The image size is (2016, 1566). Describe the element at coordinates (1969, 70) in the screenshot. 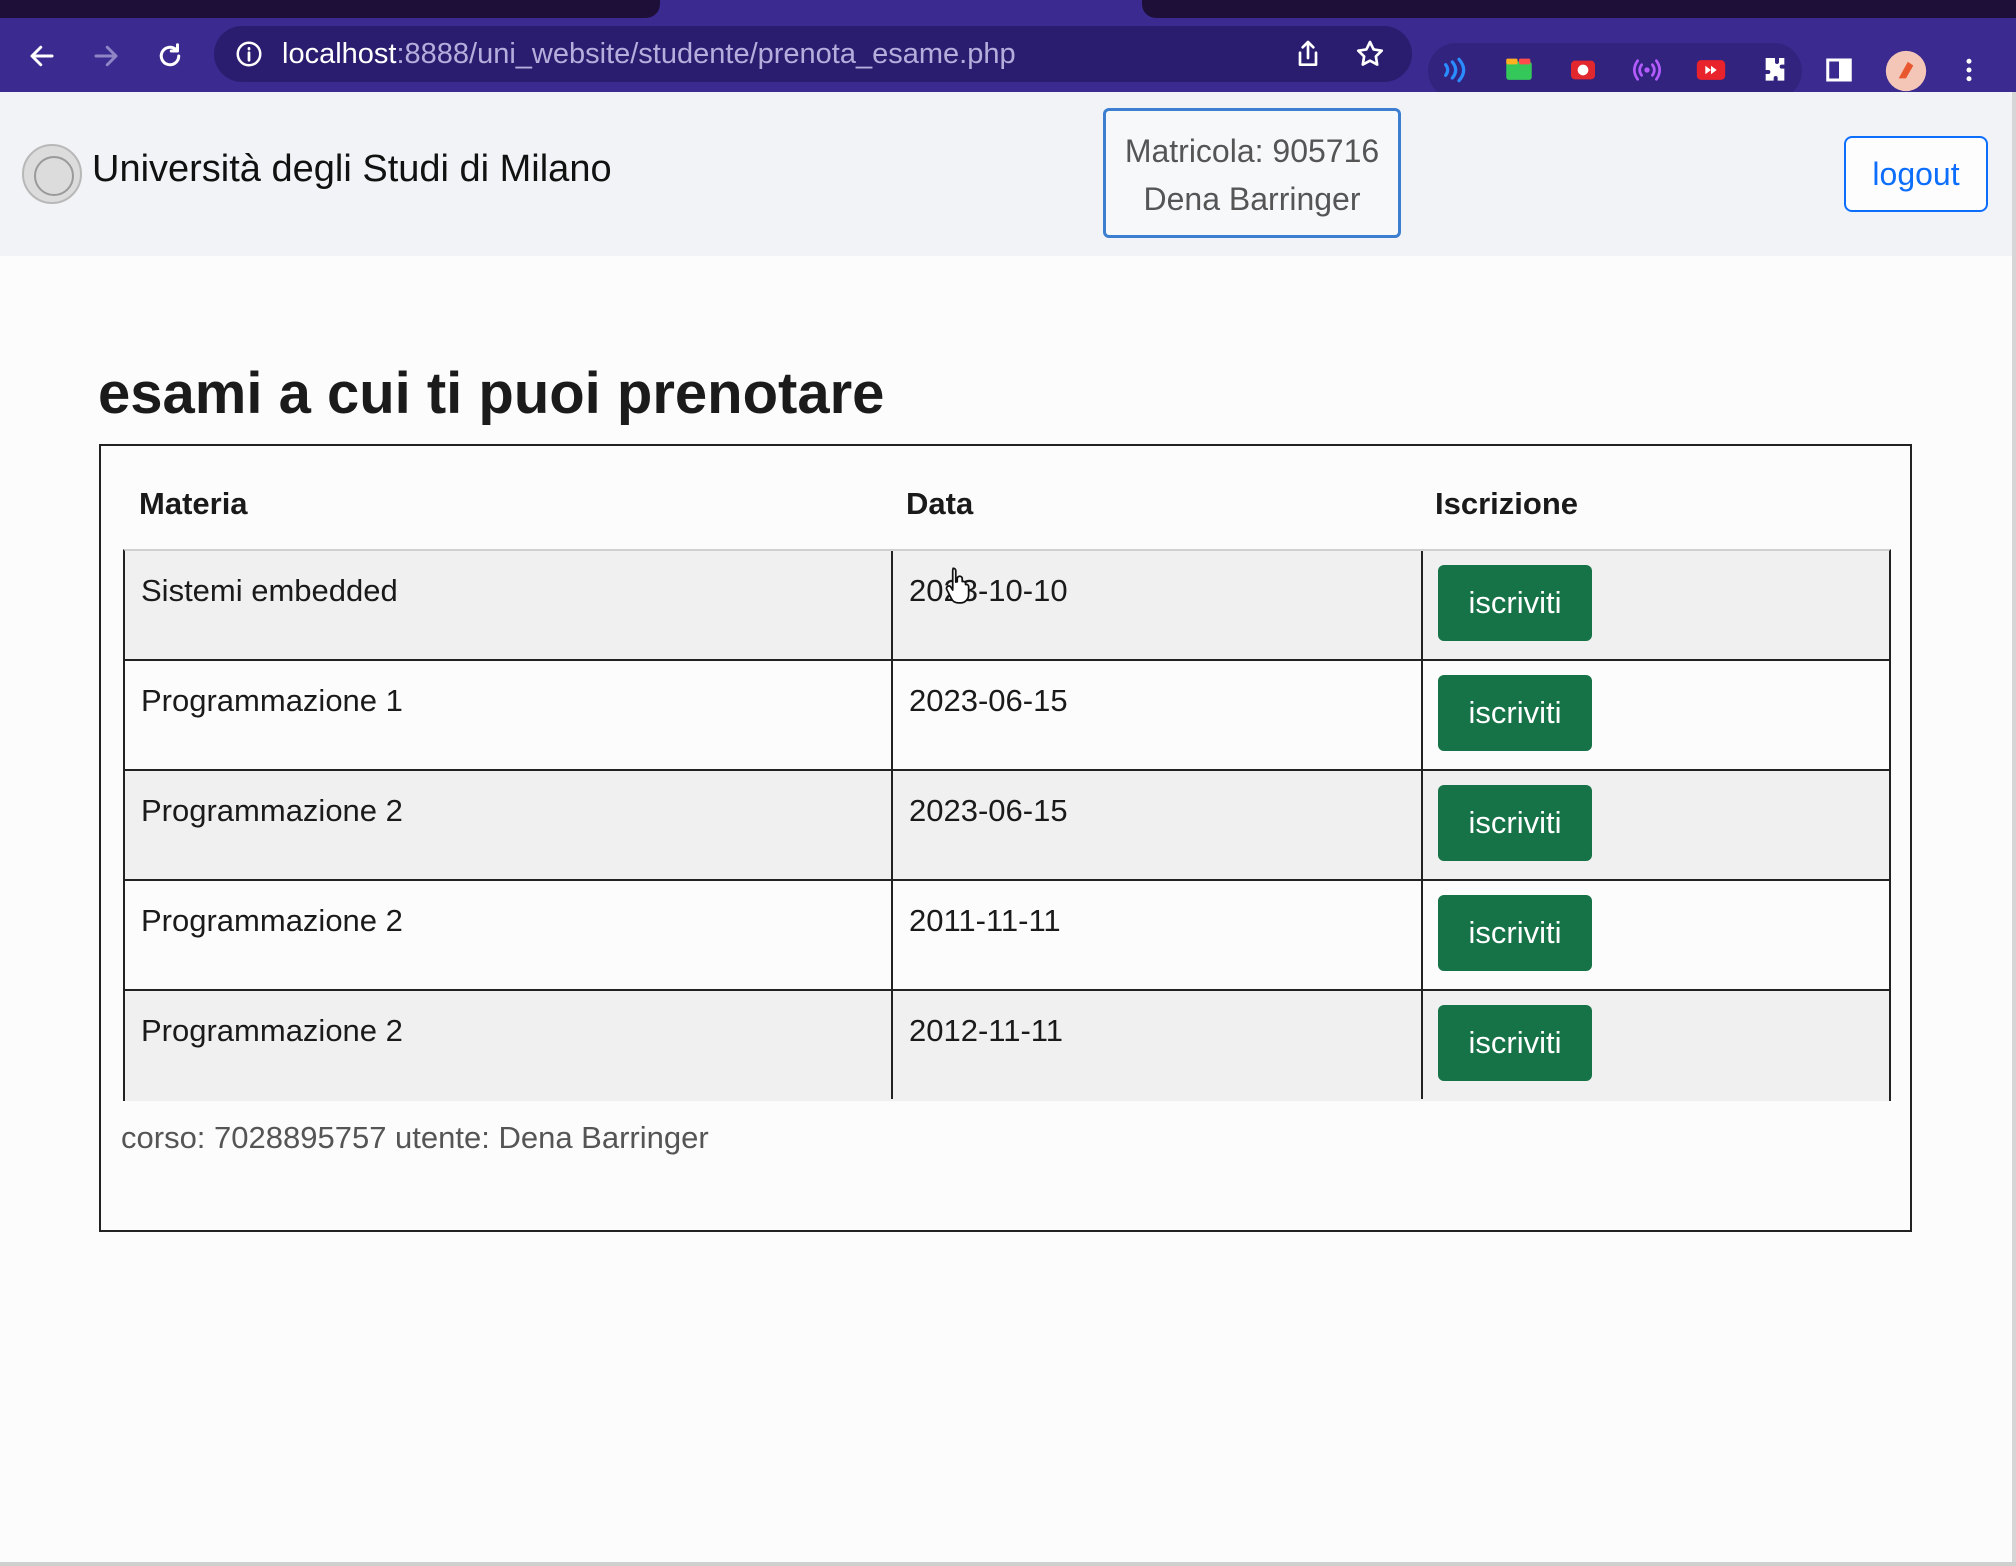

I see `menu-dots-icon` at that location.